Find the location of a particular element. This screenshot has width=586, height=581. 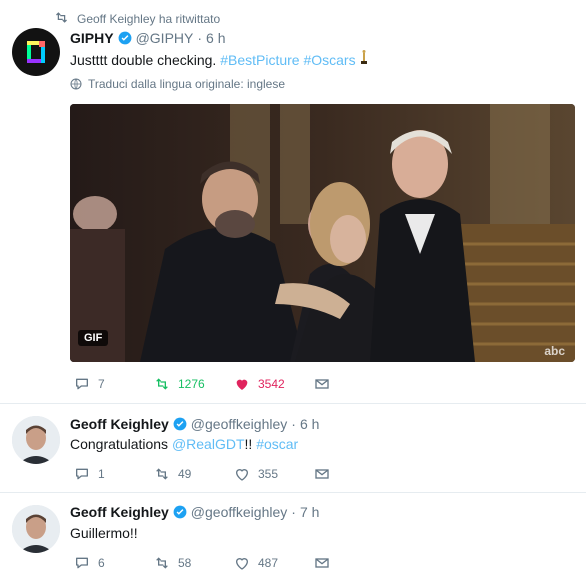

heart-filled-icon is located at coordinates (242, 384).